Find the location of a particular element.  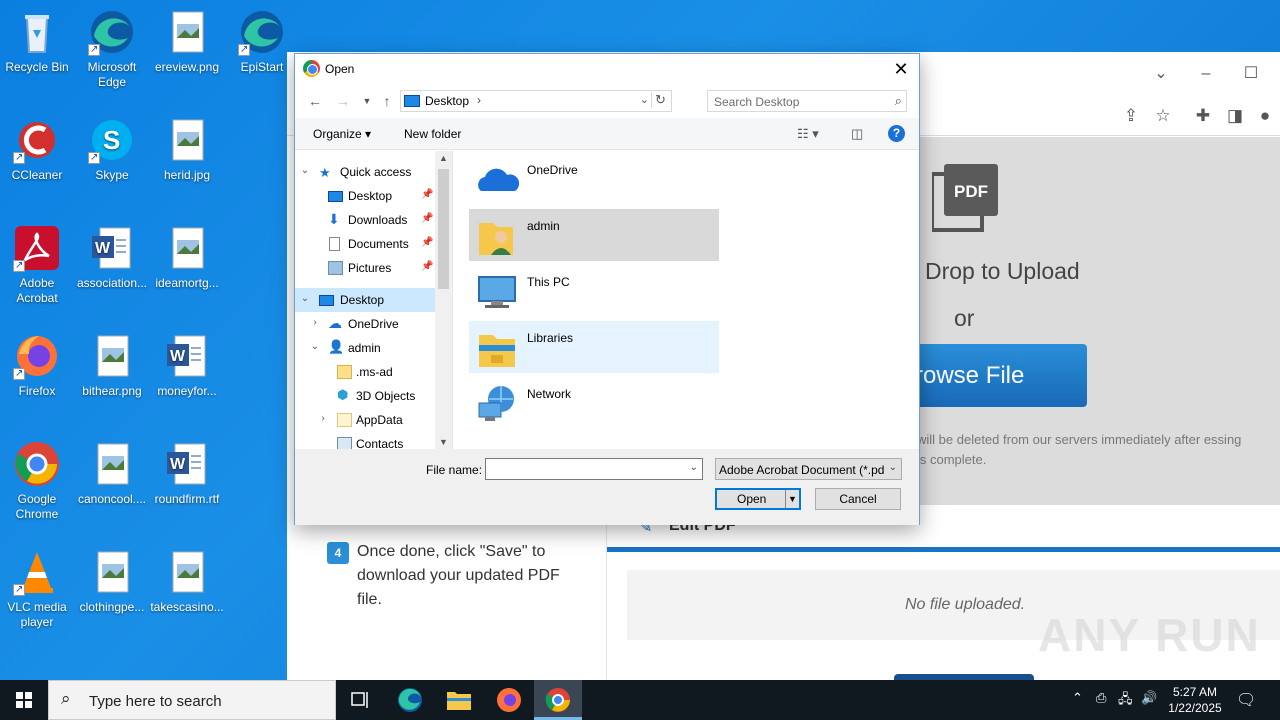

list-item-onedrive: OneDrive is located at coordinates (594, 179).